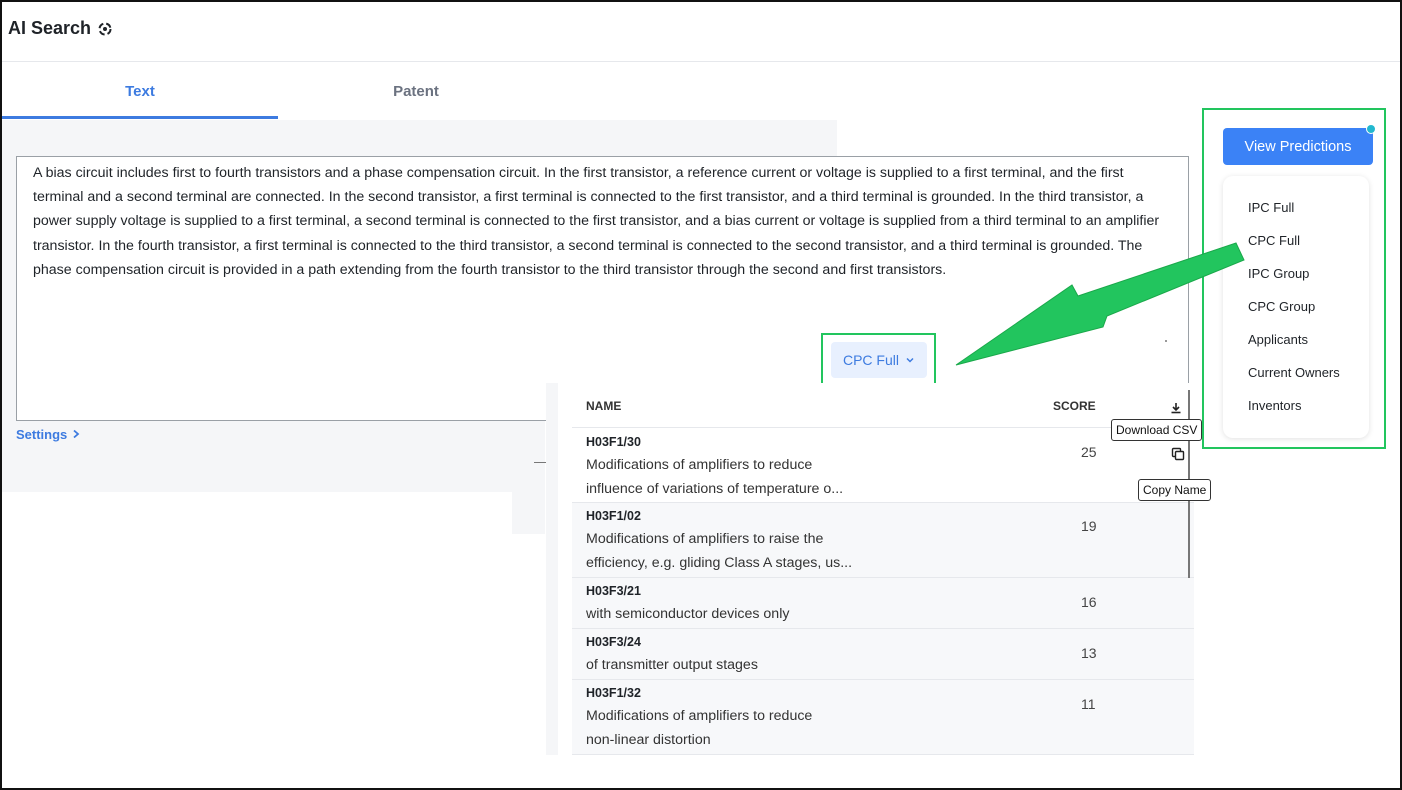 Image resolution: width=1402 pixels, height=790 pixels. Describe the element at coordinates (552, 569) in the screenshot. I see `results-panel-gutter` at that location.